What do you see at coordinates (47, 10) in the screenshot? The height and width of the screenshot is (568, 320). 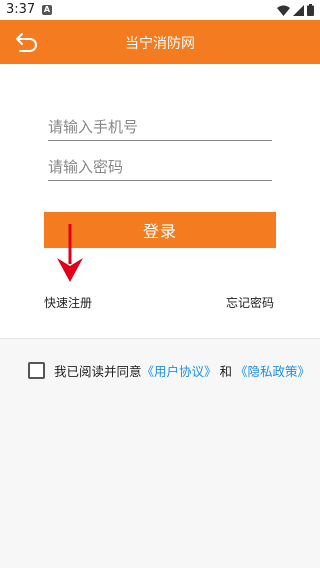 I see `notification-icon: A` at bounding box center [47, 10].